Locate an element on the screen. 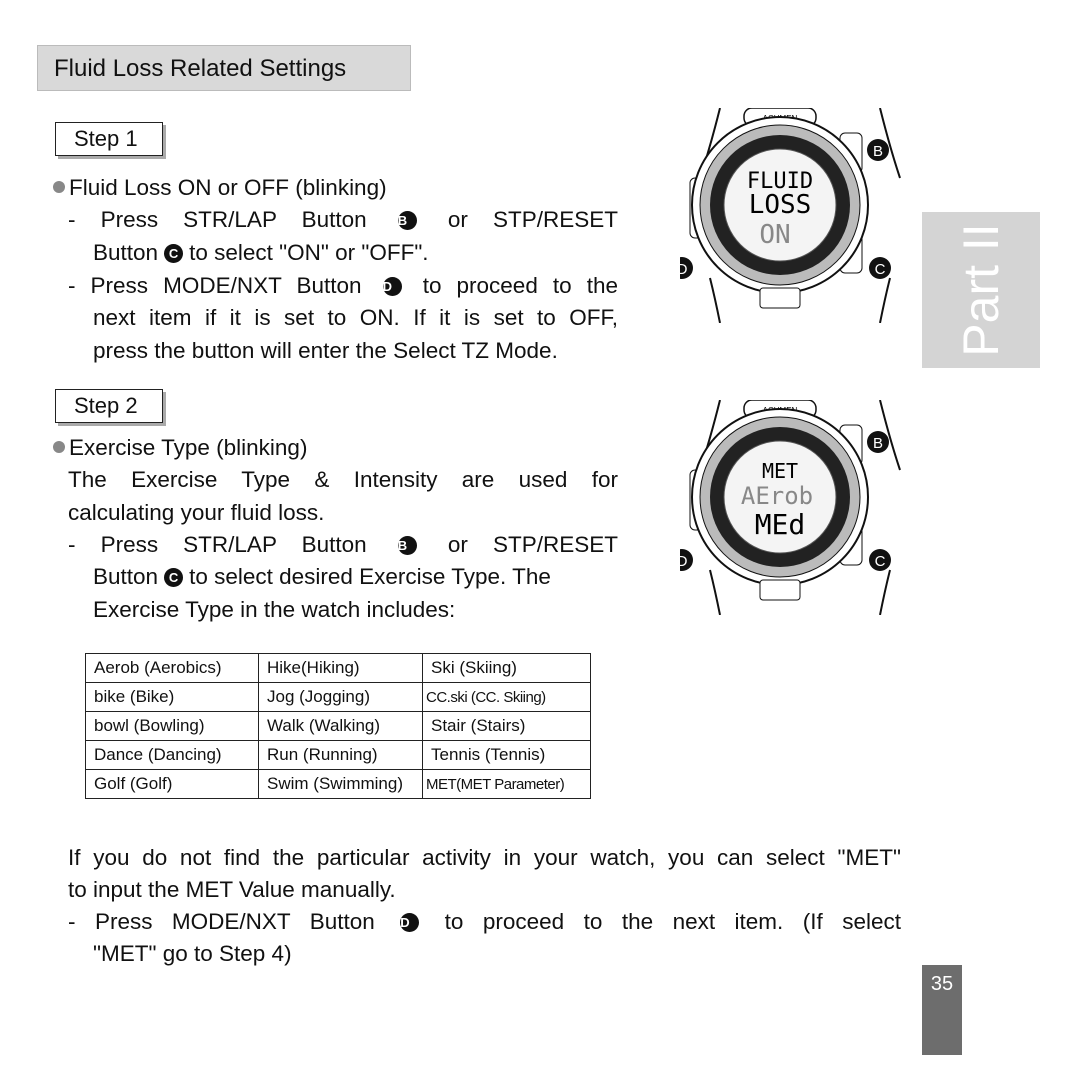 The height and width of the screenshot is (1080, 1080). page-number: 35 is located at coordinates (942, 1010).